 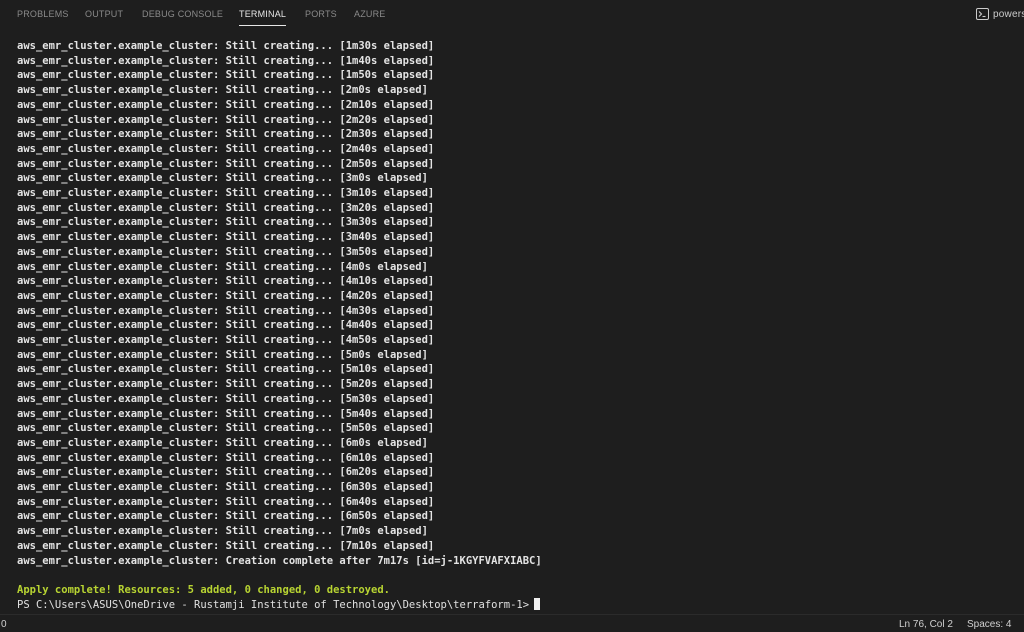 What do you see at coordinates (982, 14) in the screenshot?
I see `terminal-powershell-icon` at bounding box center [982, 14].